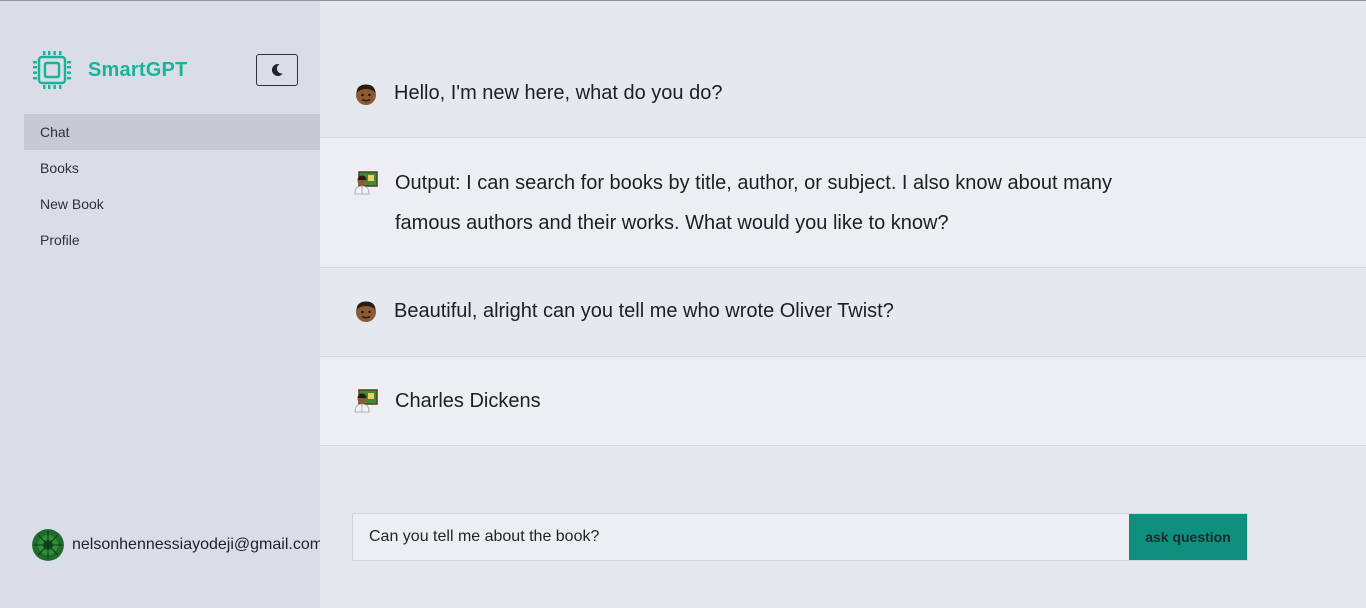 This screenshot has height=608, width=1366. I want to click on brand: SmartGPT, so click(109, 70).